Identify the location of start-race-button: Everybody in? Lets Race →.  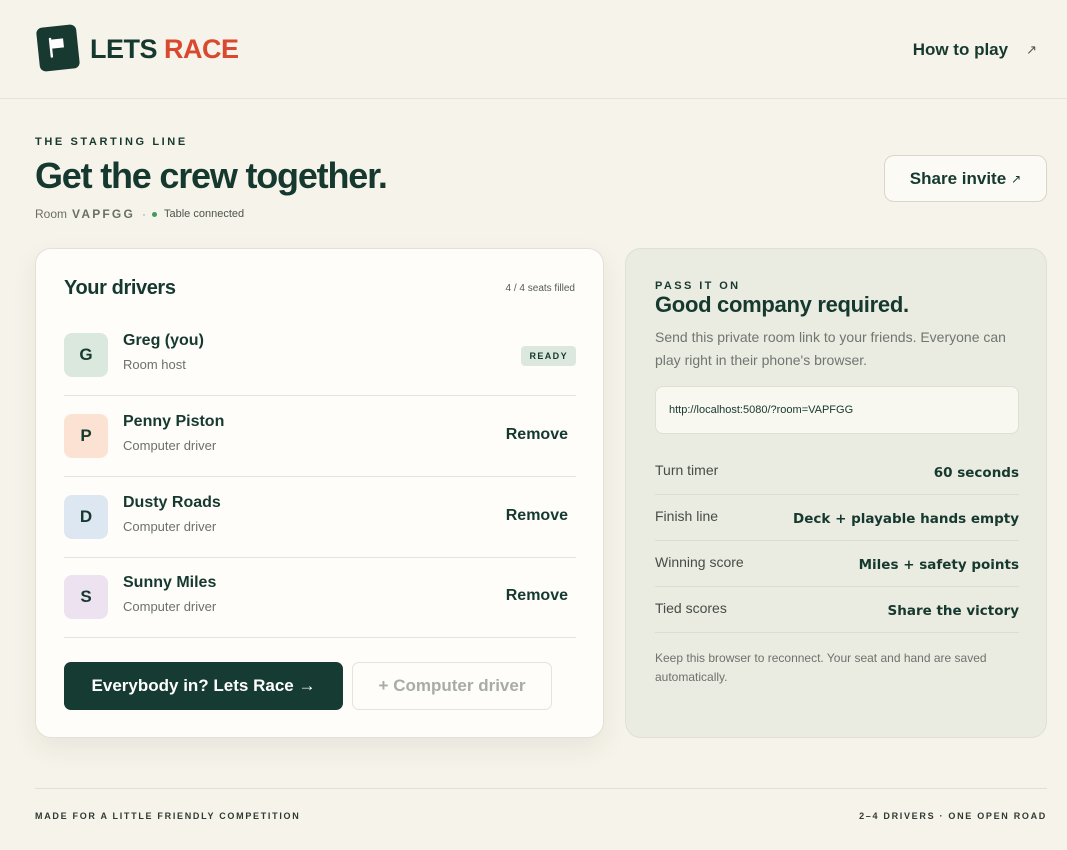
(203, 686).